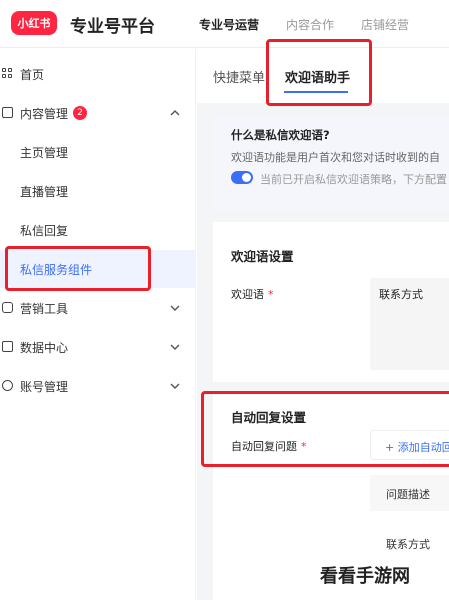 The width and height of the screenshot is (449, 600). I want to click on document-icon, so click(7, 112).